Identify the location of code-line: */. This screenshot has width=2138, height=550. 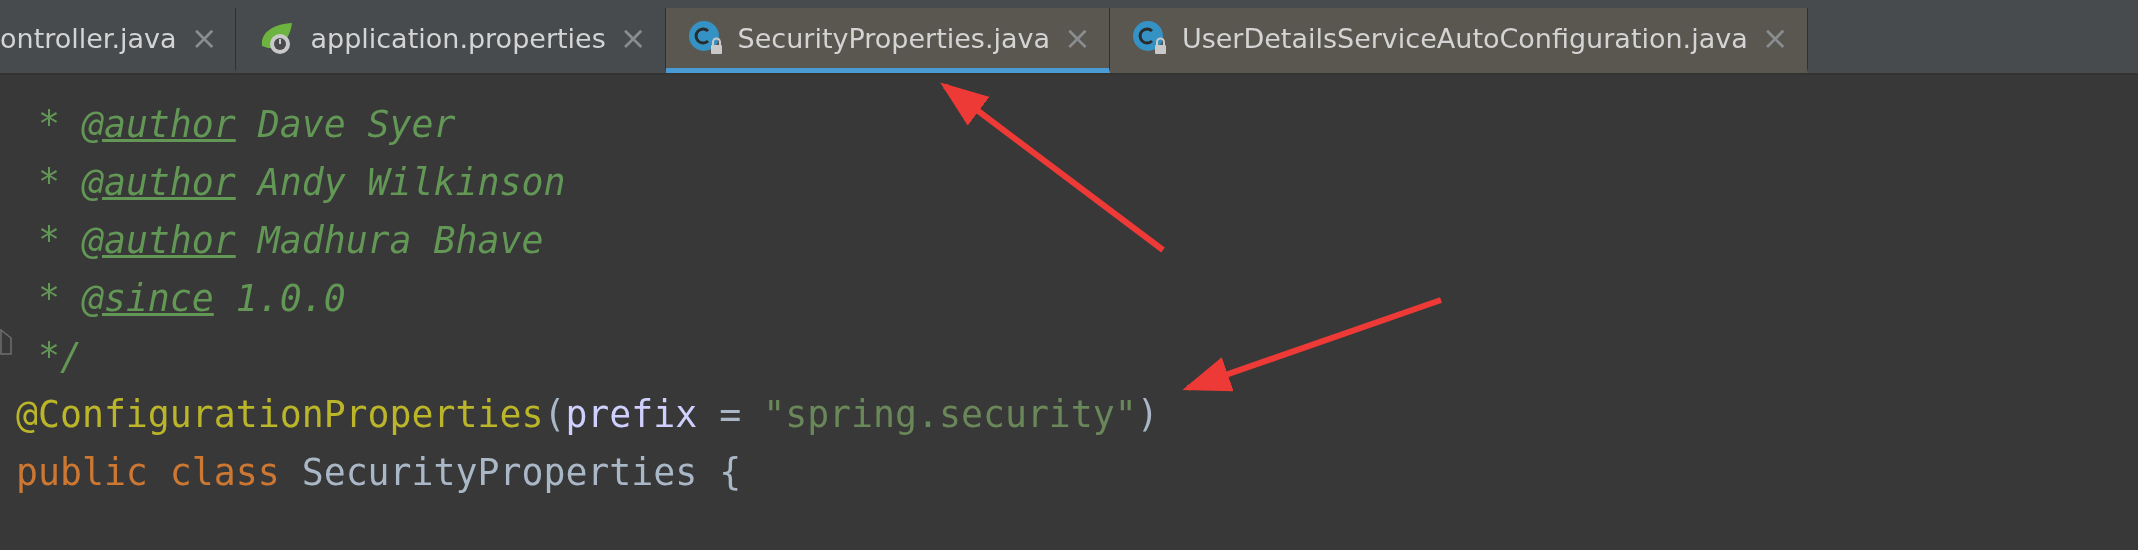
(59, 356).